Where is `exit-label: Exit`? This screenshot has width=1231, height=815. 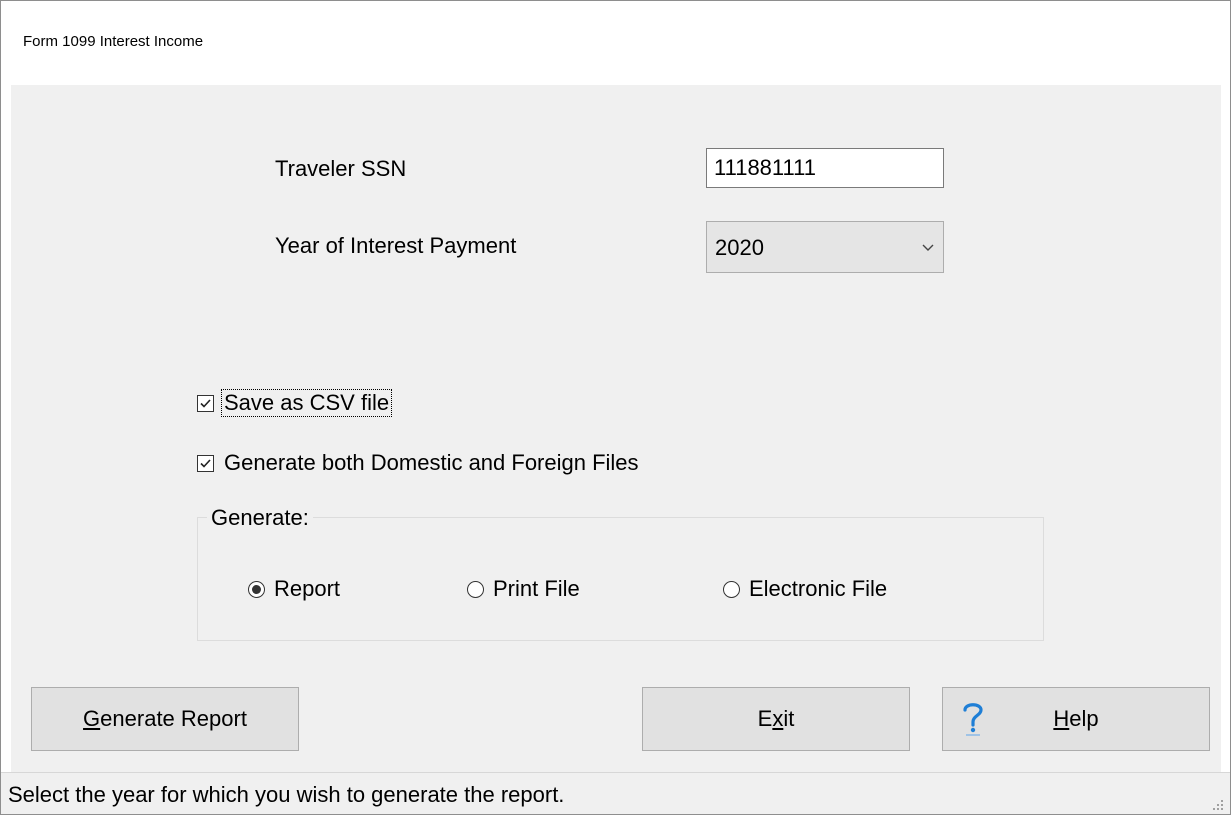
exit-label: Exit is located at coordinates (776, 718).